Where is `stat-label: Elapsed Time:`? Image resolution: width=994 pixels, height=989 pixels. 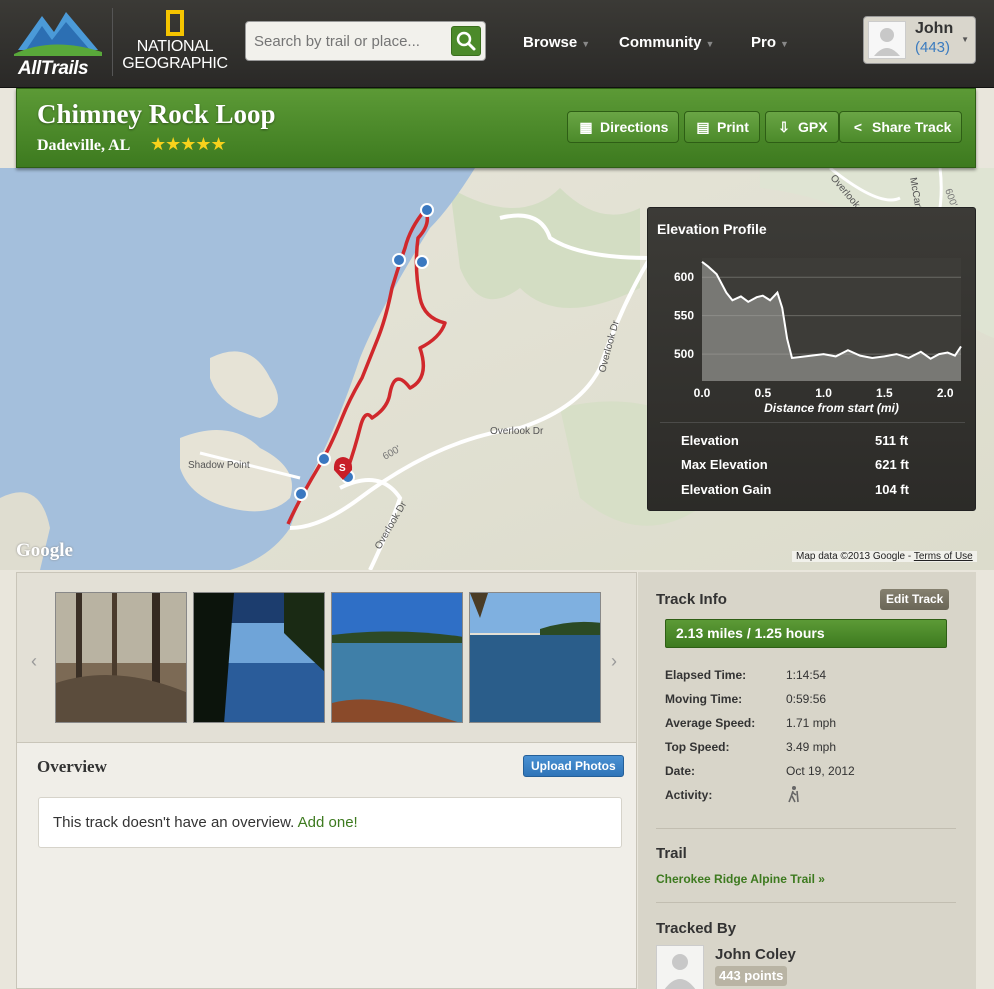
stat-label: Elapsed Time: is located at coordinates (706, 675).